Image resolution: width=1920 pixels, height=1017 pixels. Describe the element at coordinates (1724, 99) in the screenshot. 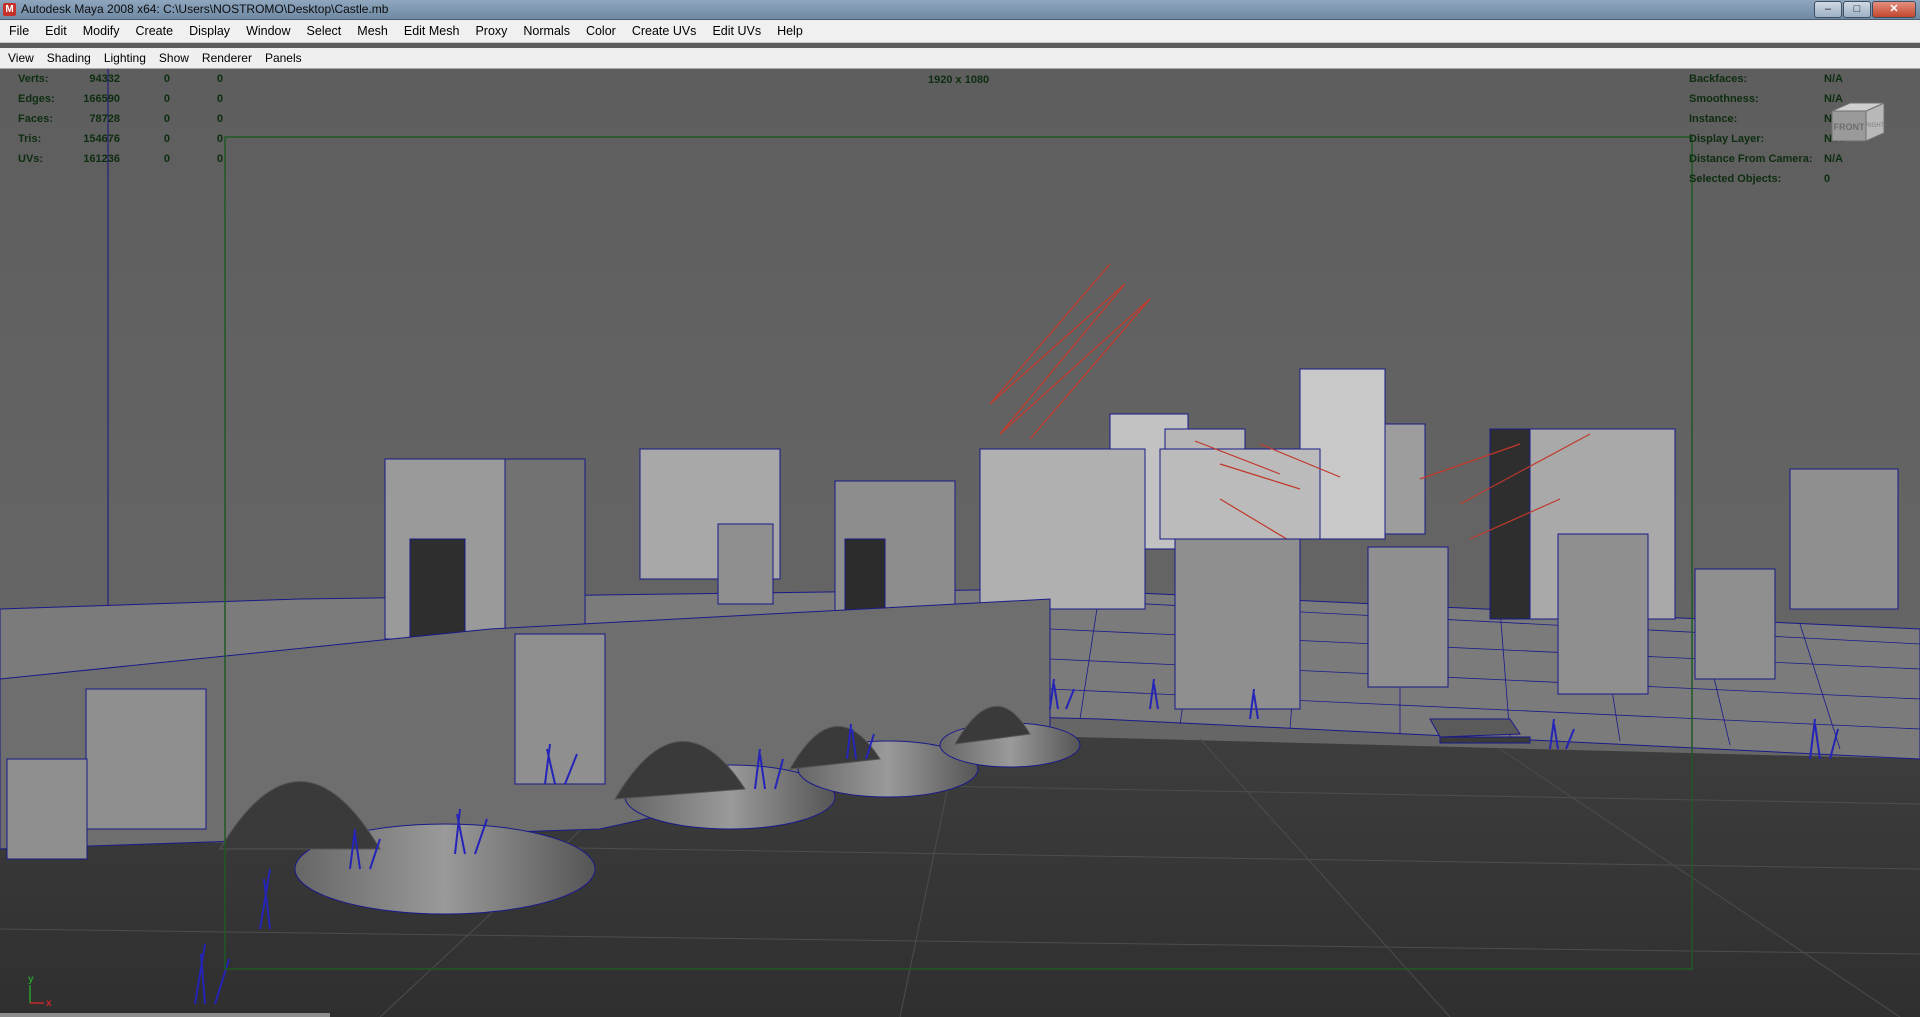

I see `hud-label: Smoothness:` at that location.